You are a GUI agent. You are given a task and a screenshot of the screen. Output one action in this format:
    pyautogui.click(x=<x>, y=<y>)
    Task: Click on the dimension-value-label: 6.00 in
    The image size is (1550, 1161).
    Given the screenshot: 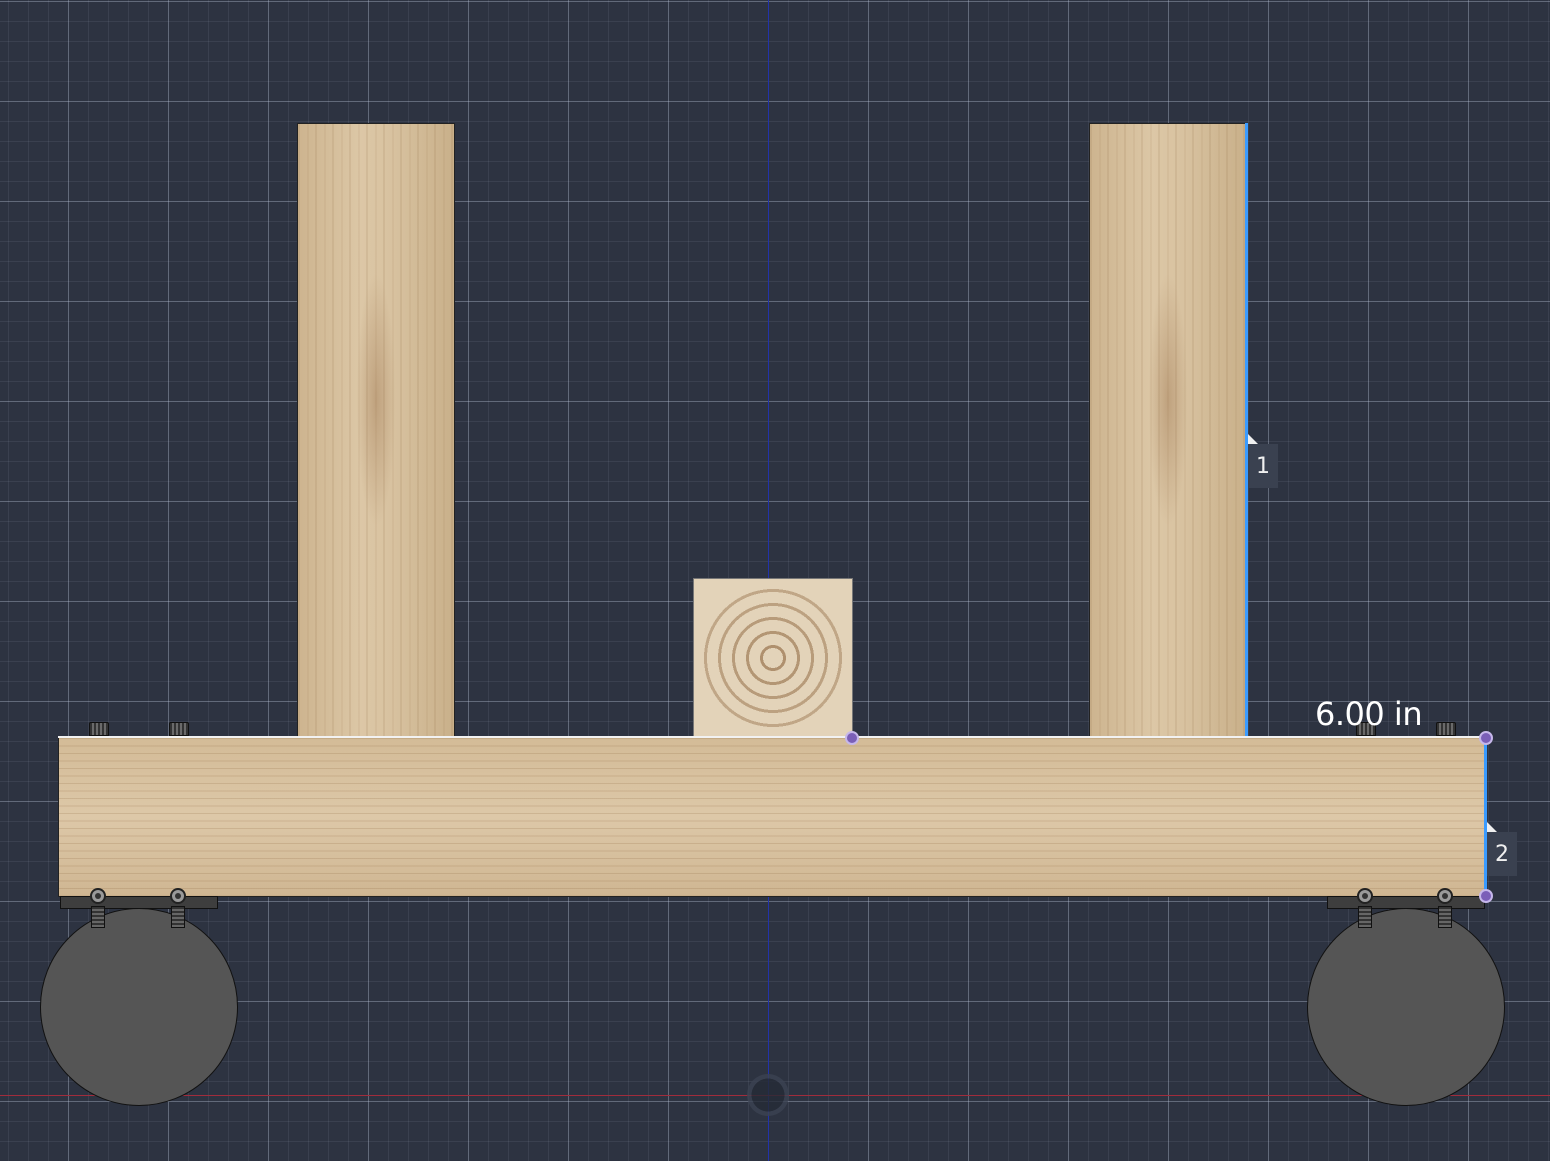 What is the action you would take?
    pyautogui.click(x=1369, y=714)
    